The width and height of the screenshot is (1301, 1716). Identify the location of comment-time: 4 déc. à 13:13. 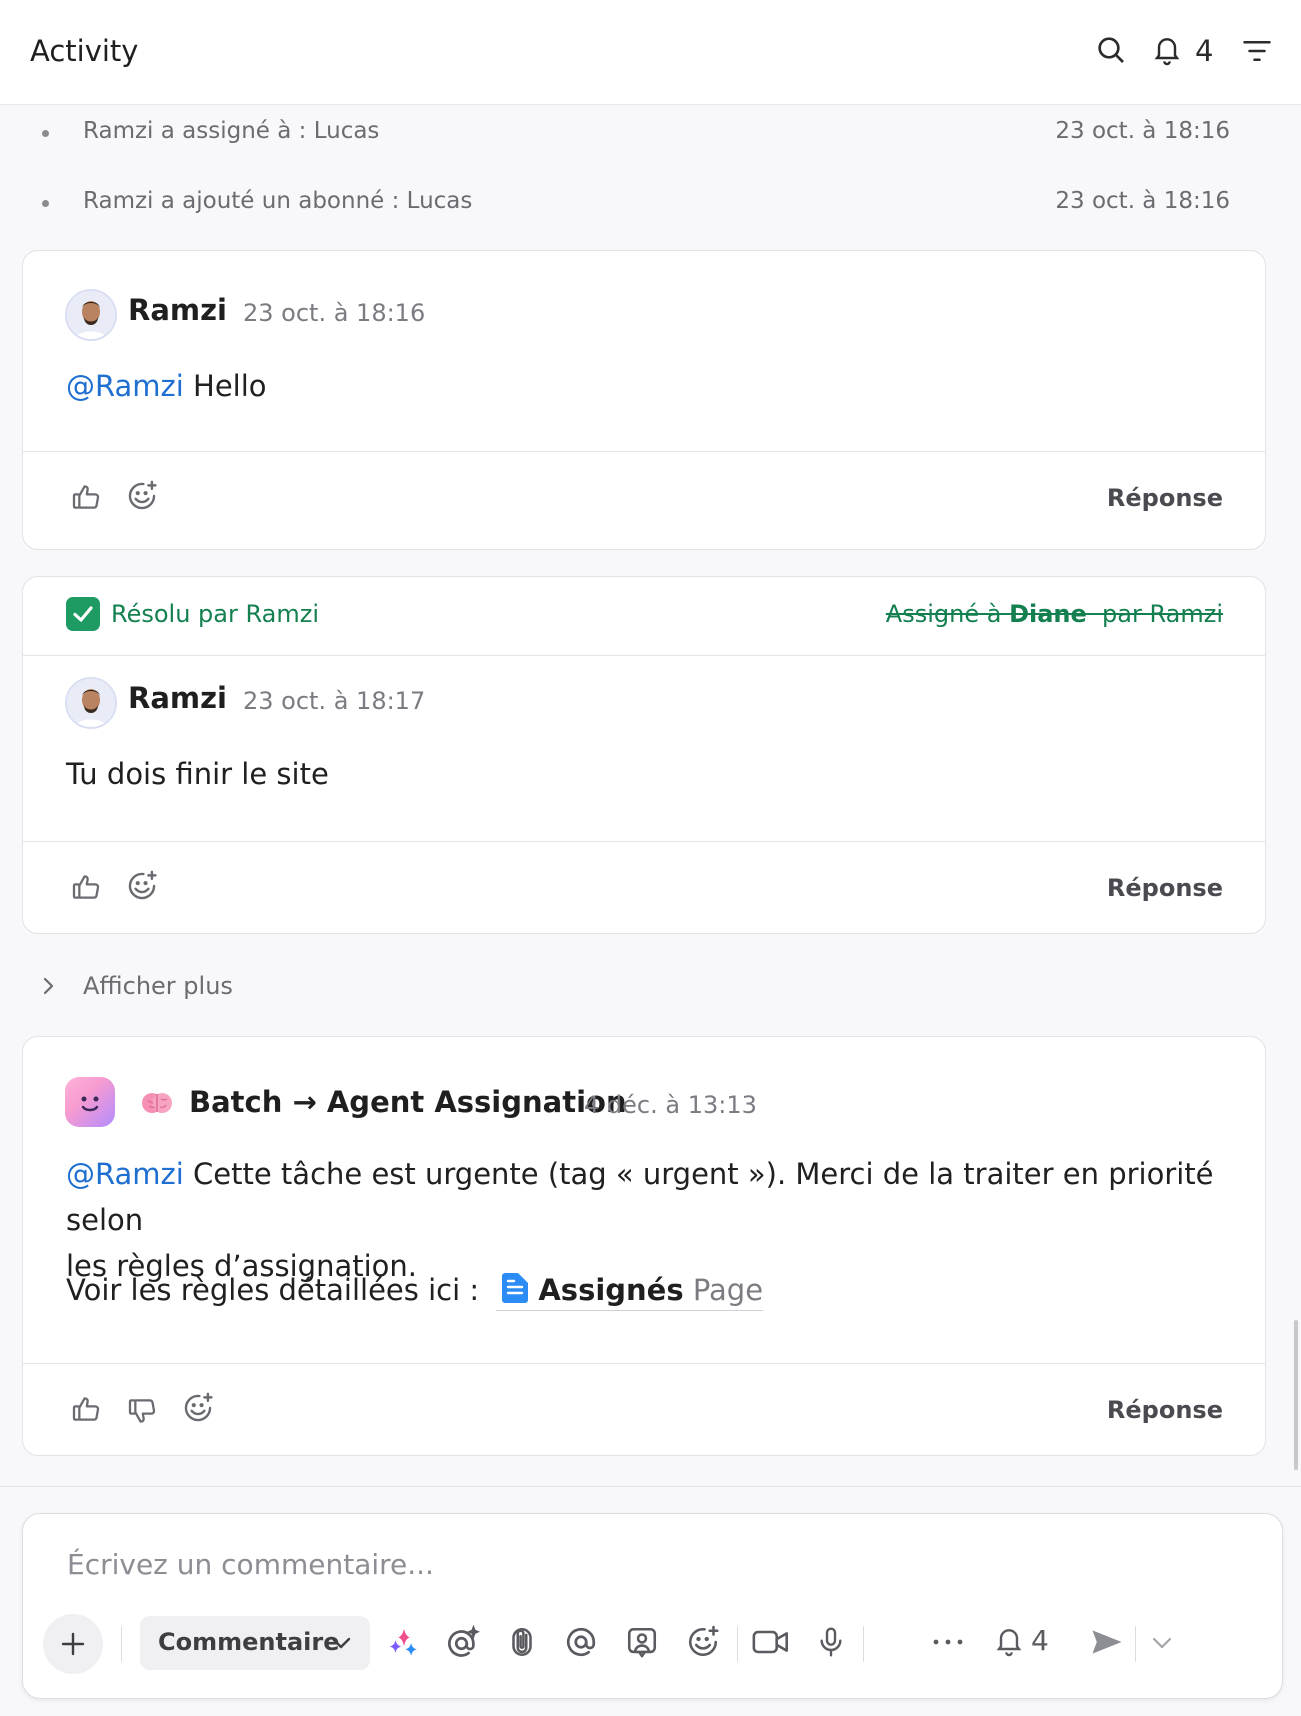
(670, 1105).